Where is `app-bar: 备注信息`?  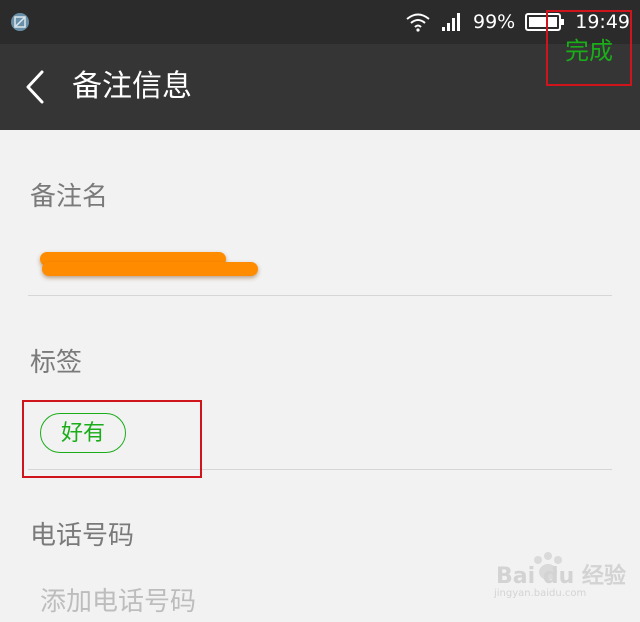 app-bar: 备注信息 is located at coordinates (320, 87).